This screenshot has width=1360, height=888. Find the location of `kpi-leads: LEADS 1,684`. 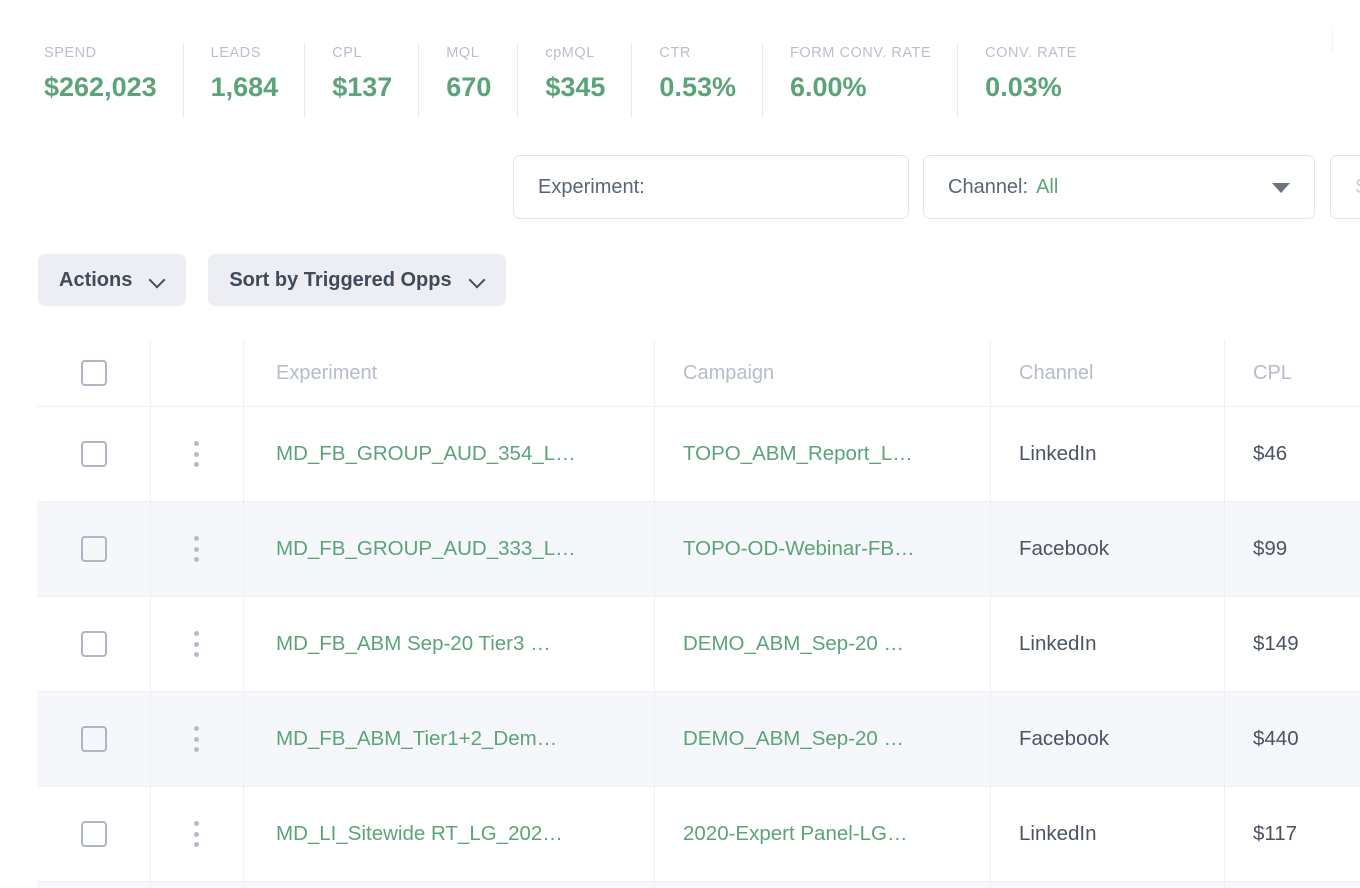

kpi-leads: LEADS 1,684 is located at coordinates (243, 81).